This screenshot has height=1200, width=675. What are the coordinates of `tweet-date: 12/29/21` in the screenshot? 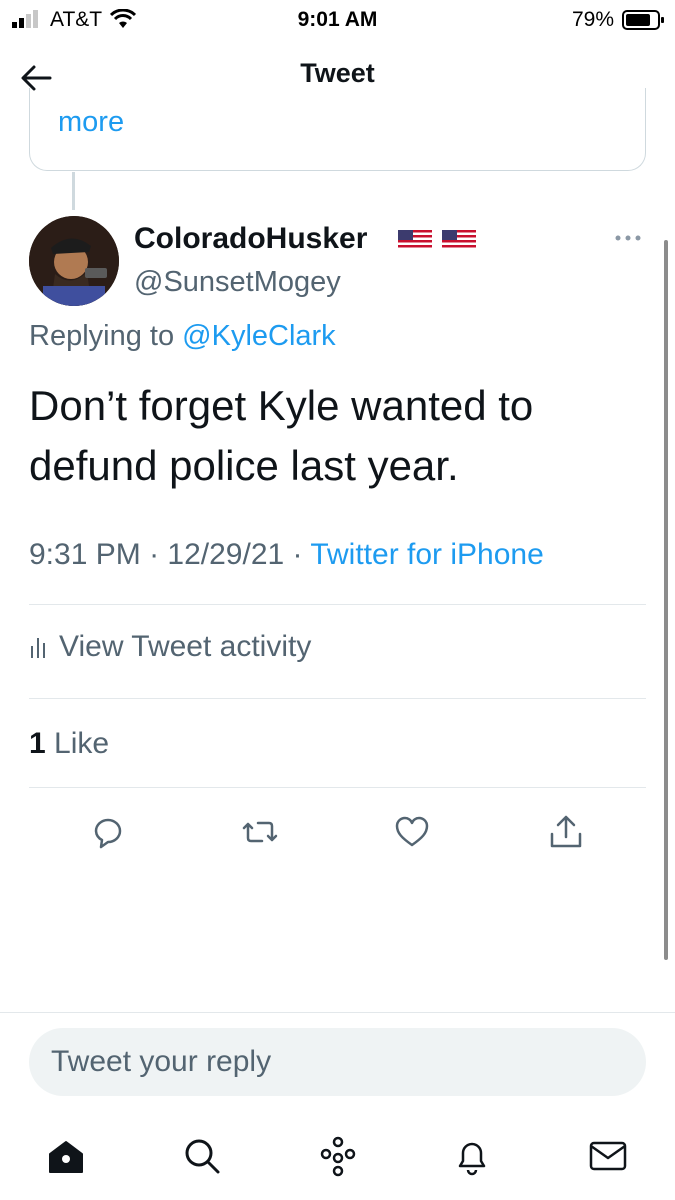 It's located at (226, 554).